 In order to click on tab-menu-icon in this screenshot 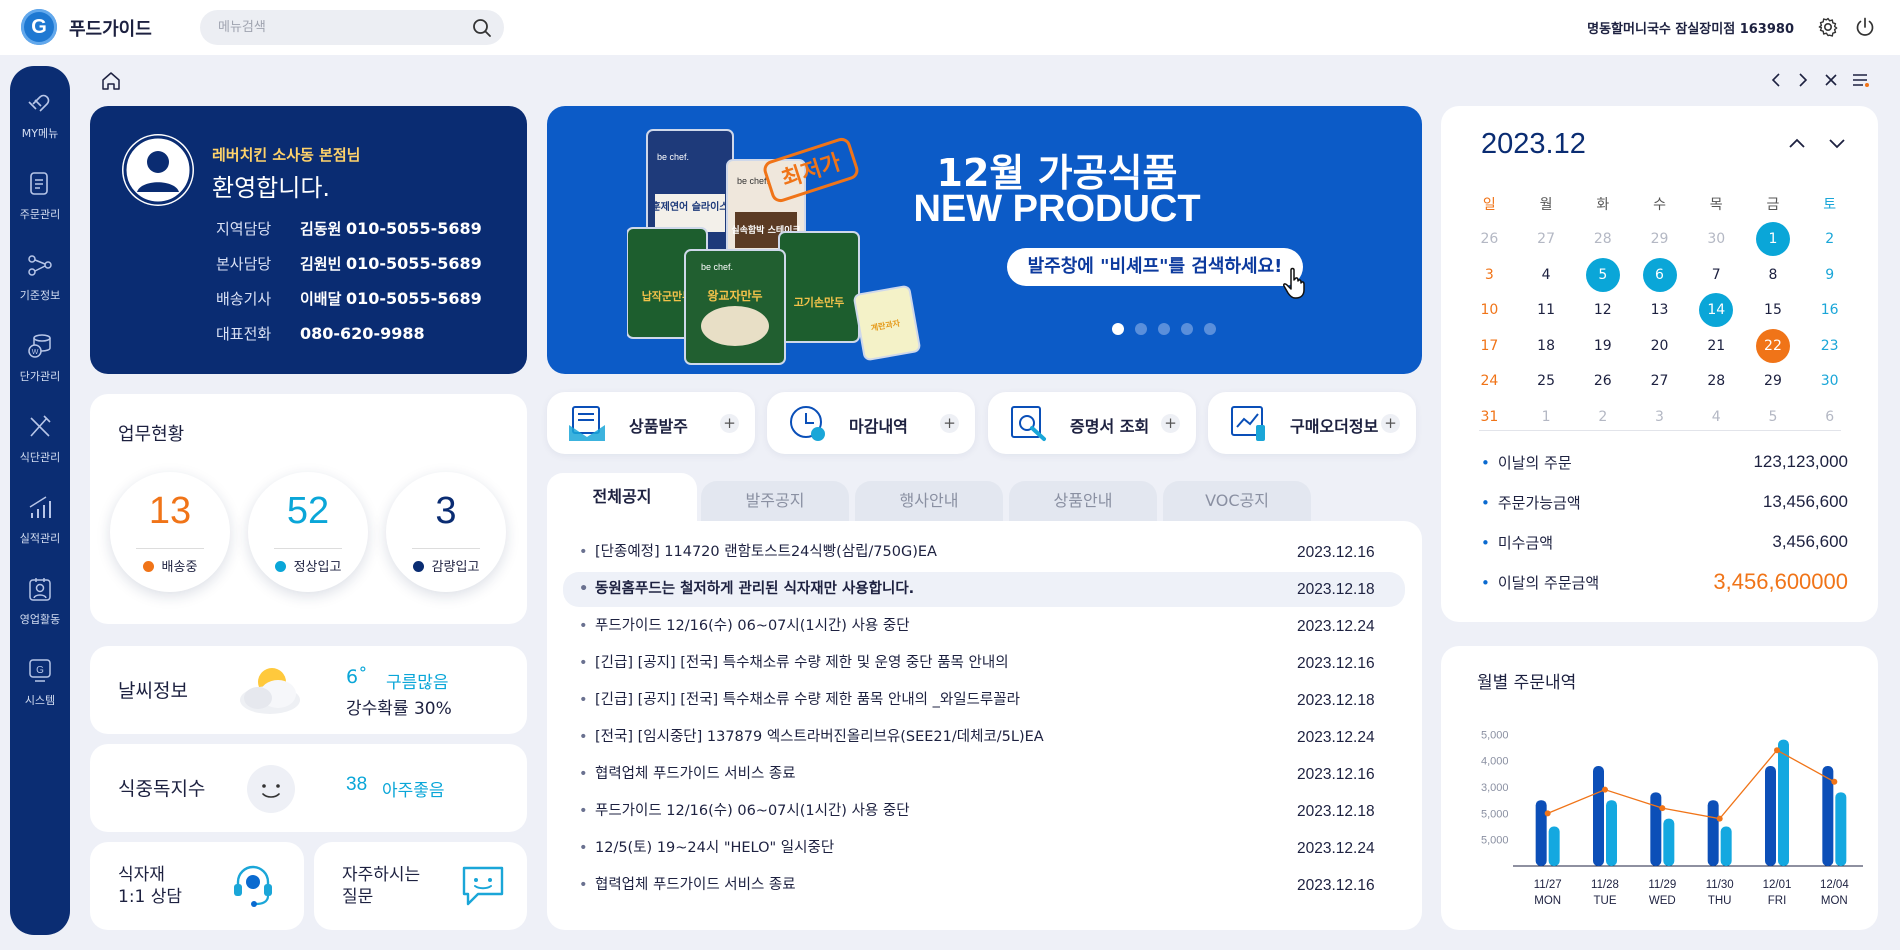, I will do `click(1860, 80)`.